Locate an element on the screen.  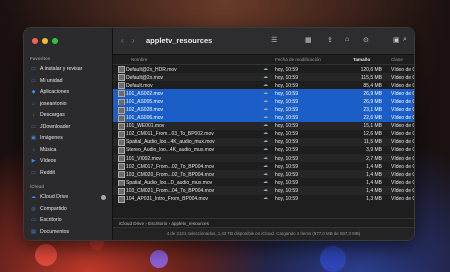
path-segment: Escritorio is located at coordinates (157, 223).